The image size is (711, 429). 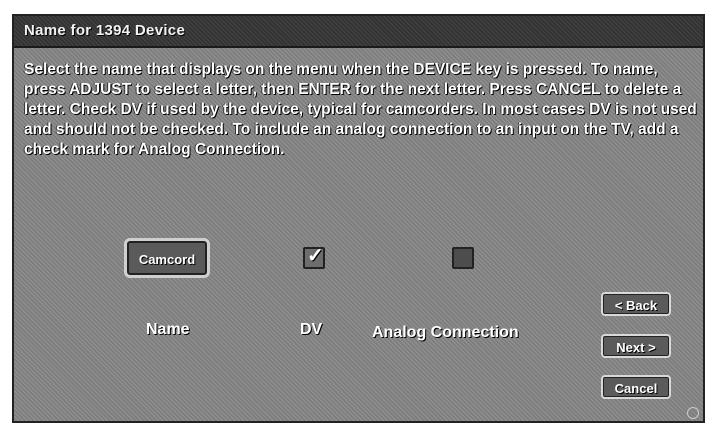 What do you see at coordinates (693, 413) in the screenshot?
I see `copyright-icon` at bounding box center [693, 413].